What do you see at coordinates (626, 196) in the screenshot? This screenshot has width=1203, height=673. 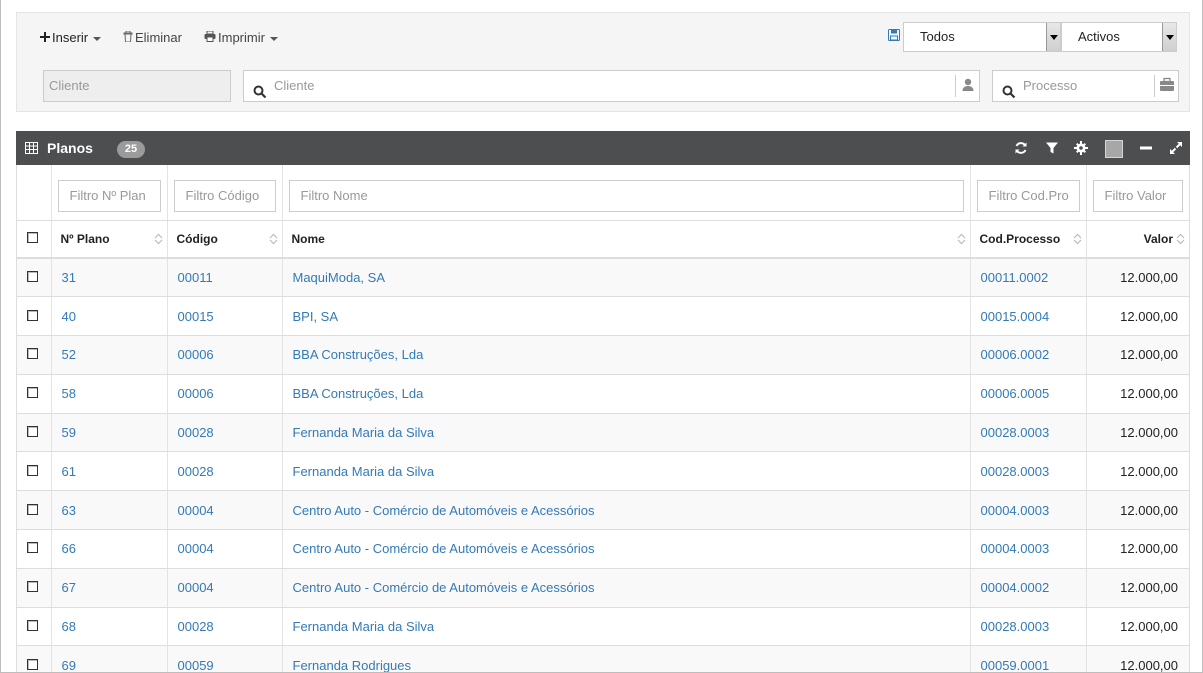 I see `filter-name-input: Filtro Nome` at bounding box center [626, 196].